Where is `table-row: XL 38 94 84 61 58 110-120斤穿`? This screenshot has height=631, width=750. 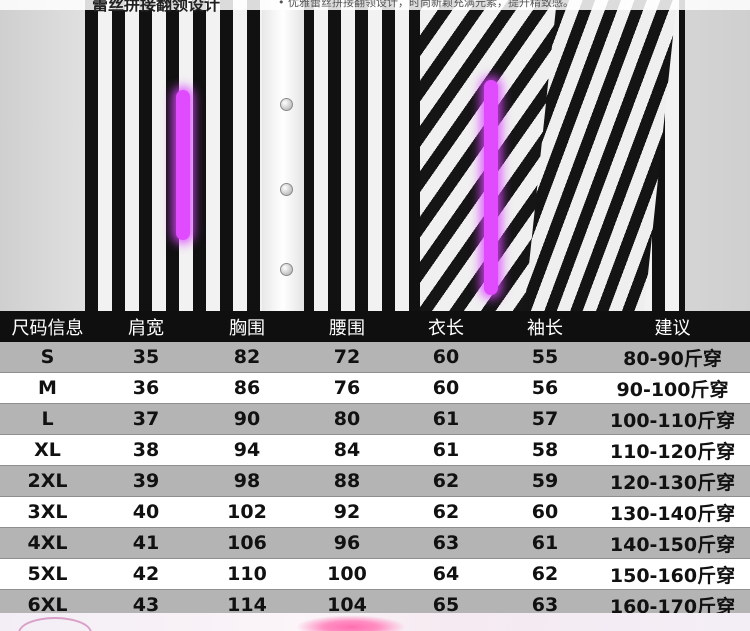 table-row: XL 38 94 84 61 58 110-120斤穿 is located at coordinates (375, 450).